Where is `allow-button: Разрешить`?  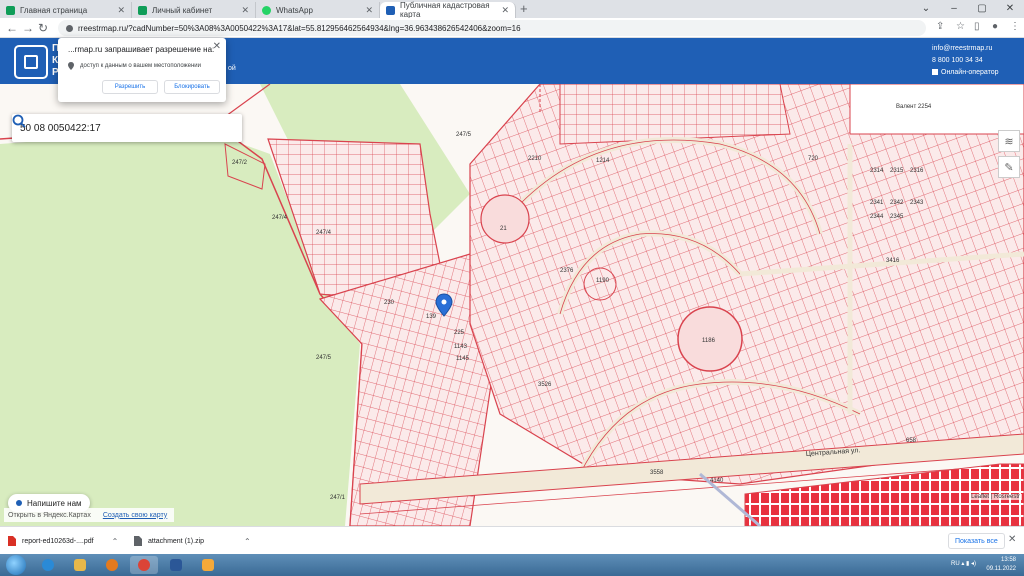
allow-button: Разрешить is located at coordinates (130, 87).